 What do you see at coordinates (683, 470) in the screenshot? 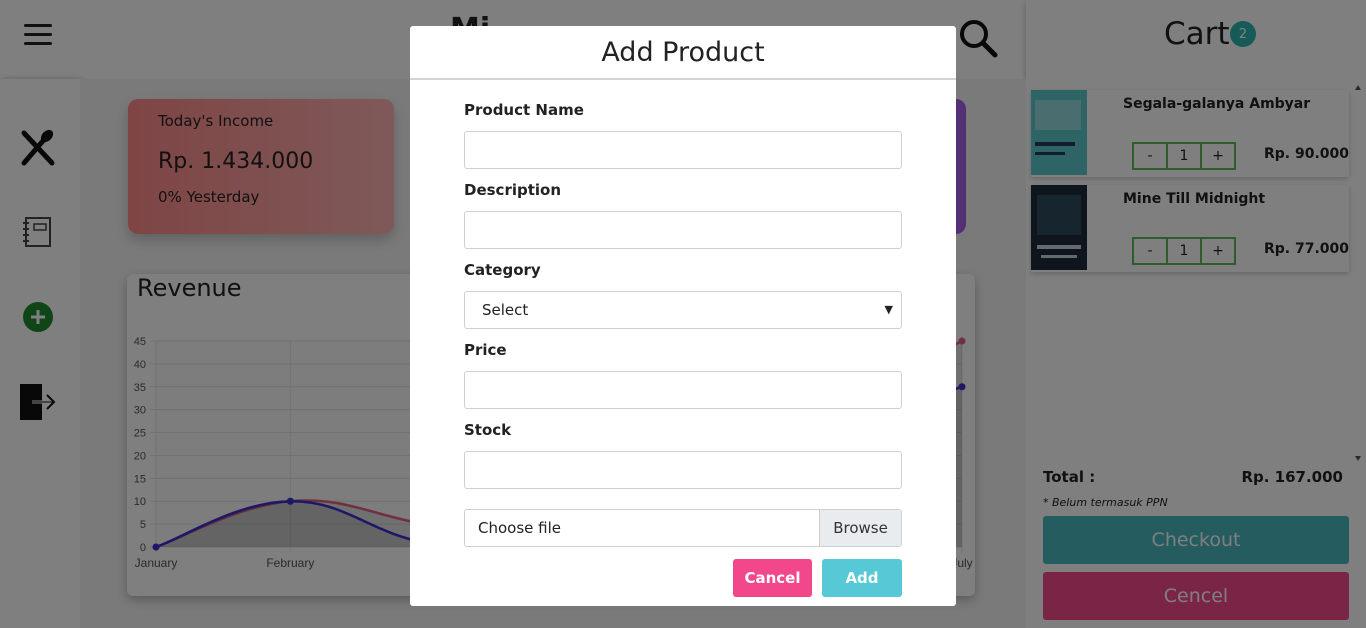
I see `stock-input` at bounding box center [683, 470].